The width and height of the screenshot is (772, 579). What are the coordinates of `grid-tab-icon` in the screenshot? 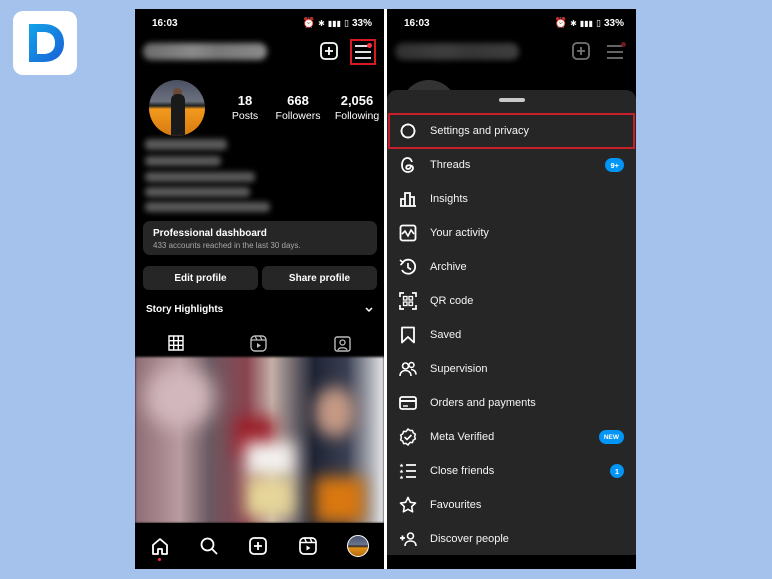 It's located at (176, 343).